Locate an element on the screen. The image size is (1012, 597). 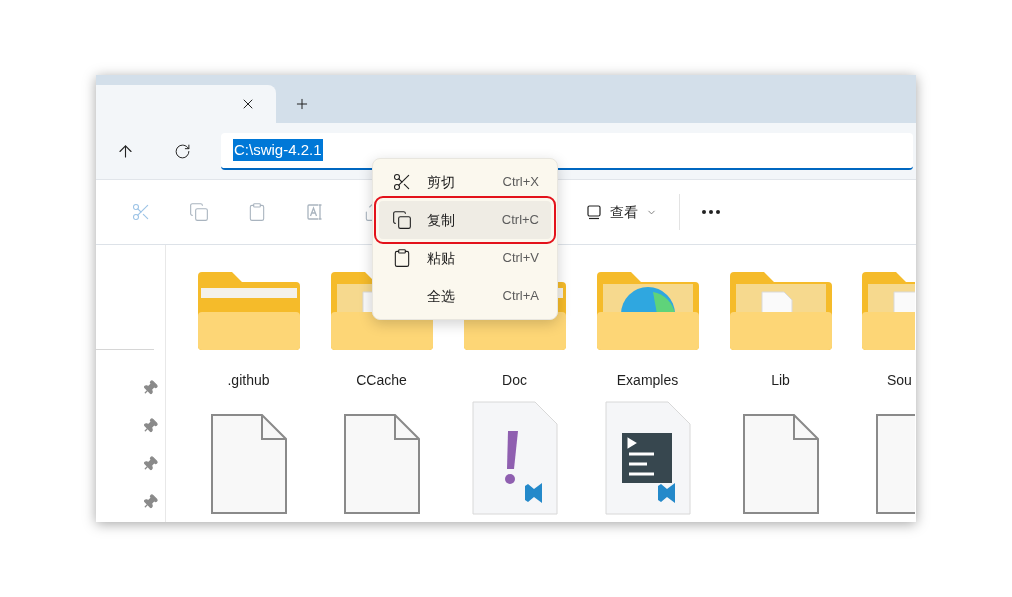
folder-name: Doc is located at coordinates (514, 380).